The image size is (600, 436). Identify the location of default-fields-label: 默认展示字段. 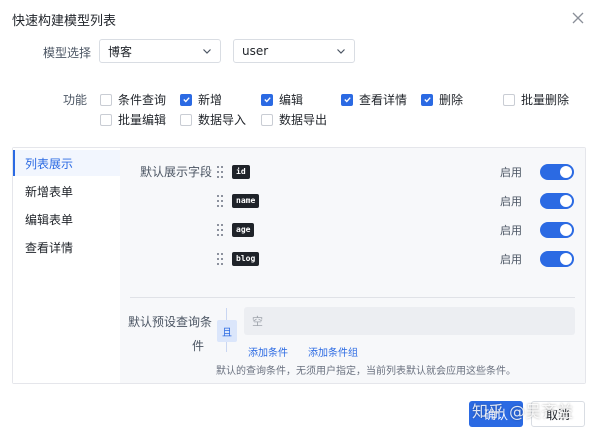
(176, 172).